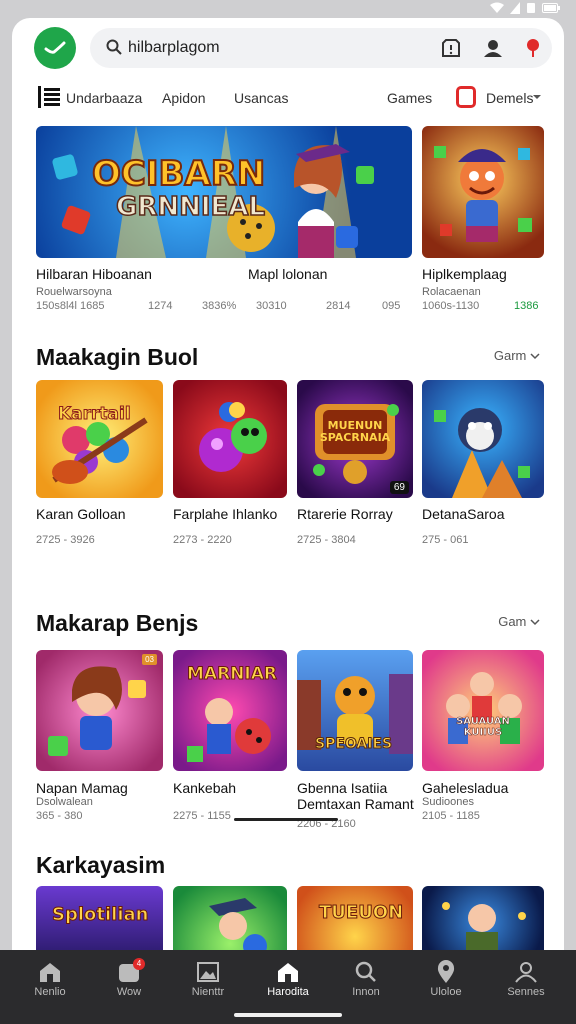 The width and height of the screenshot is (576, 1024). Describe the element at coordinates (129, 972) in the screenshot. I see `notification-icon: 4` at that location.